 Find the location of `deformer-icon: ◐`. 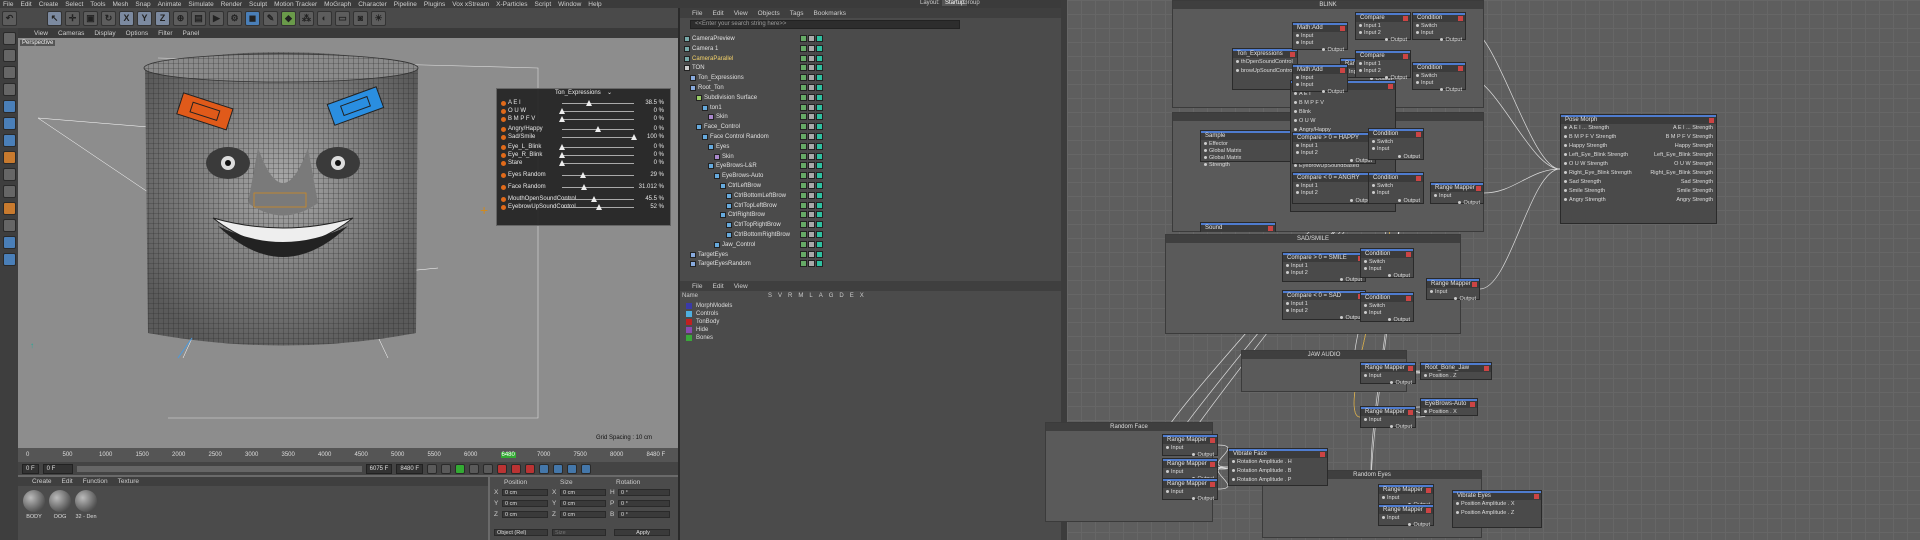

deformer-icon: ◐ is located at coordinates (324, 18).